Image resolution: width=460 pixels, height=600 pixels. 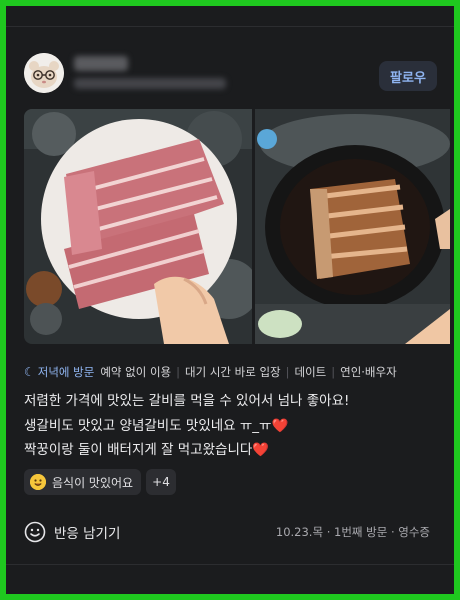 What do you see at coordinates (408, 76) in the screenshot?
I see `follow-button: 팔로우` at bounding box center [408, 76].